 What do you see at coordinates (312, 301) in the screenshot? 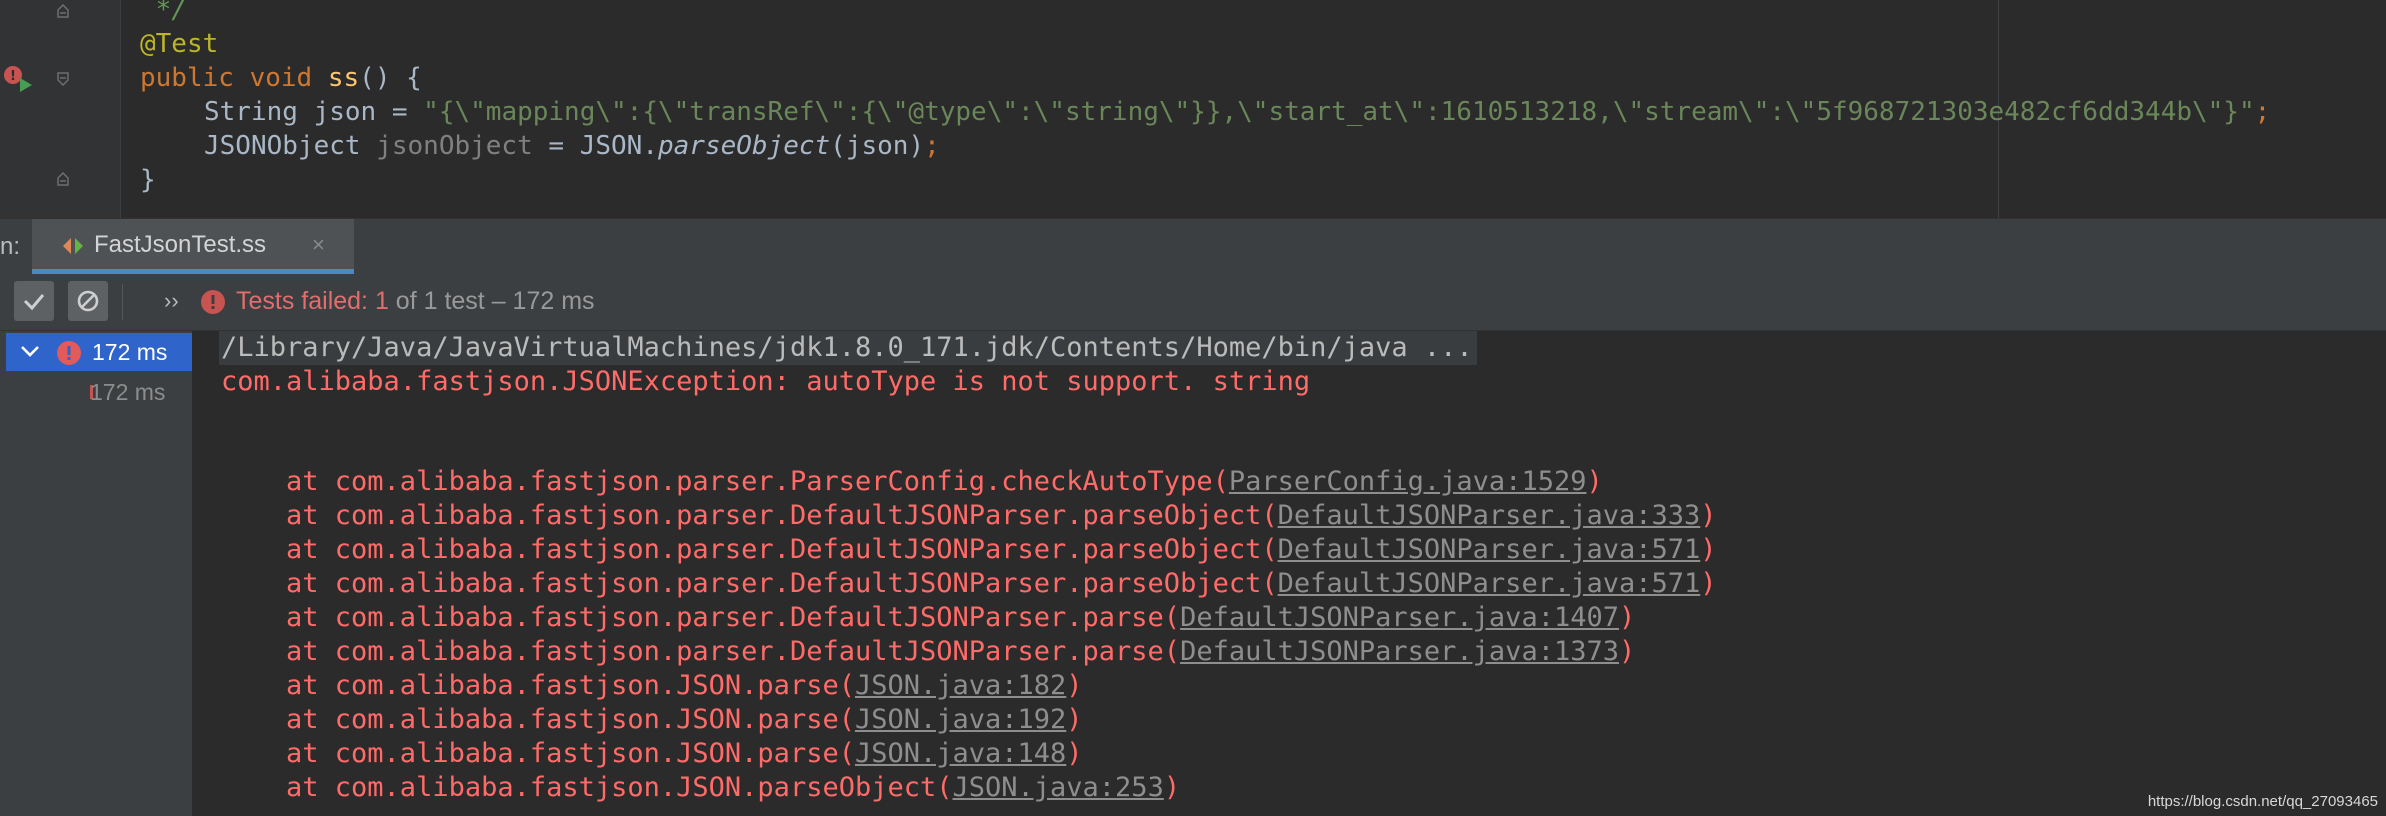
I see `tests-failed-label: Tests failed: 1` at bounding box center [312, 301].